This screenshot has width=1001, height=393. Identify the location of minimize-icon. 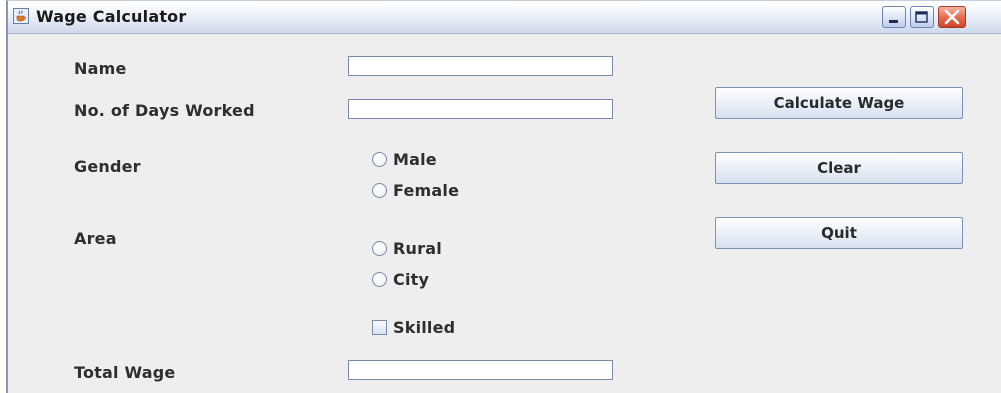
(893, 21).